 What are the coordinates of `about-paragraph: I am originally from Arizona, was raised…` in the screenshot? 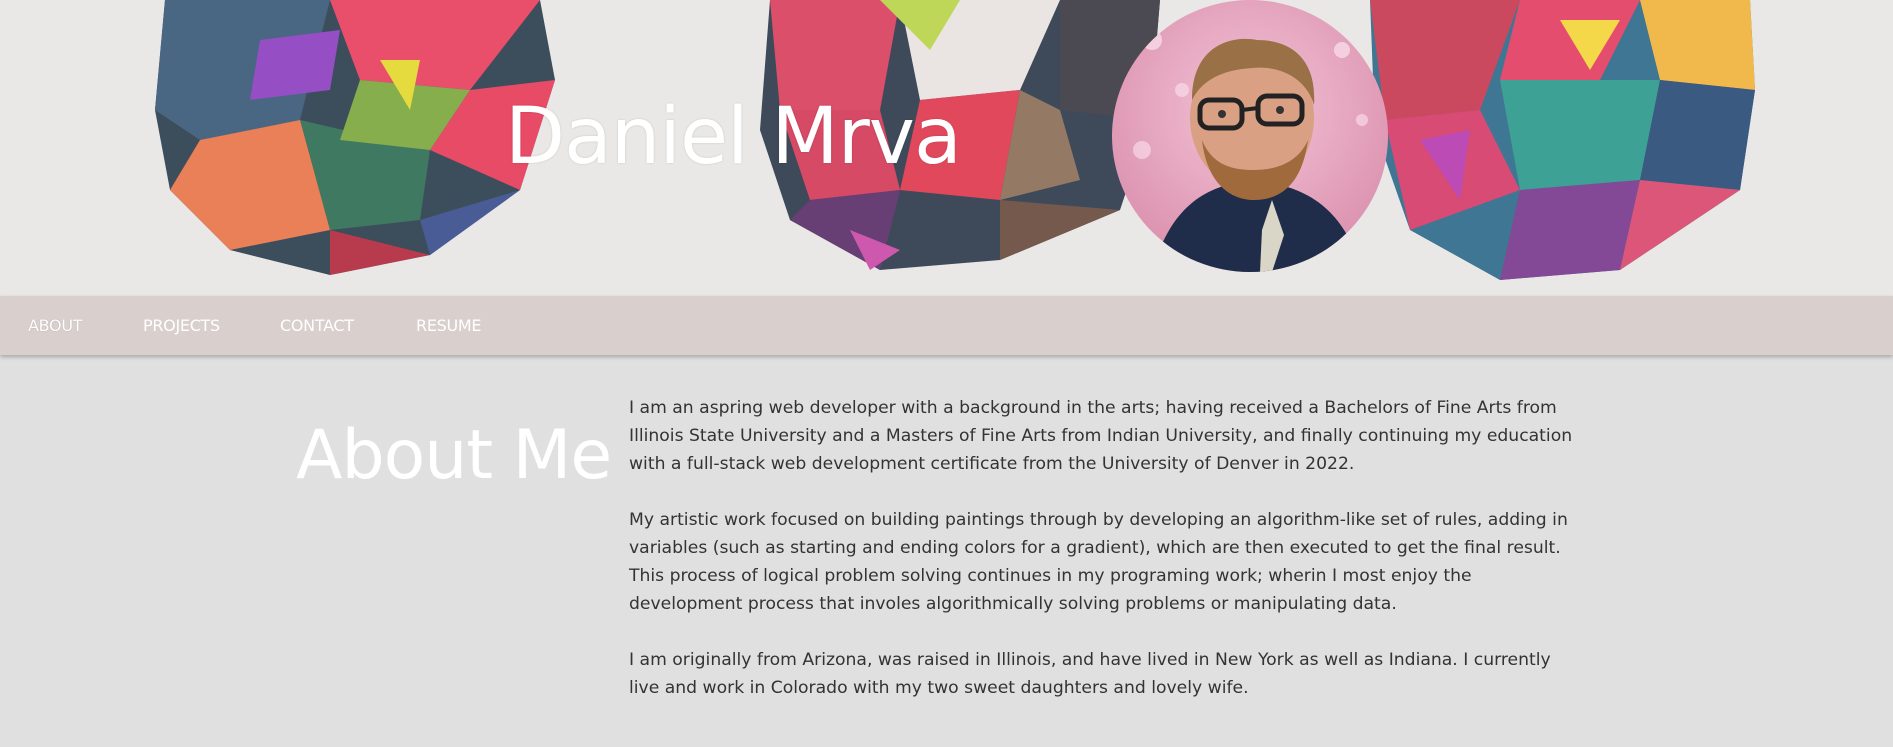 It's located at (1090, 674).